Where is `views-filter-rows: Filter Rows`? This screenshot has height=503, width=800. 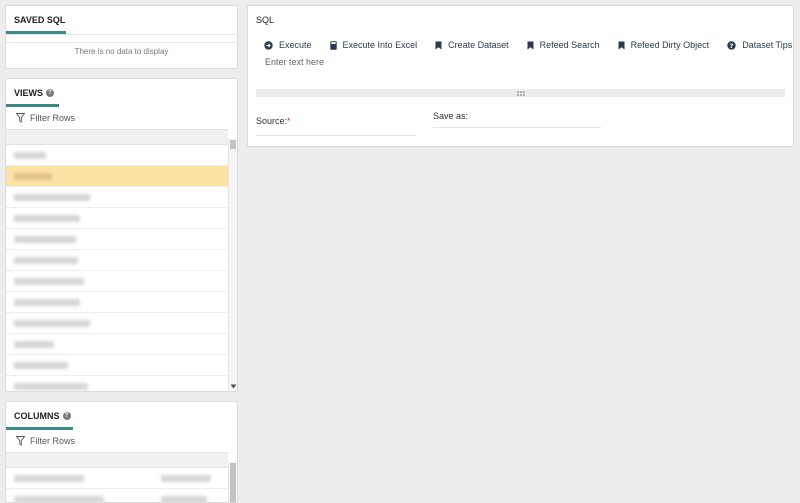 views-filter-rows: Filter Rows is located at coordinates (121, 118).